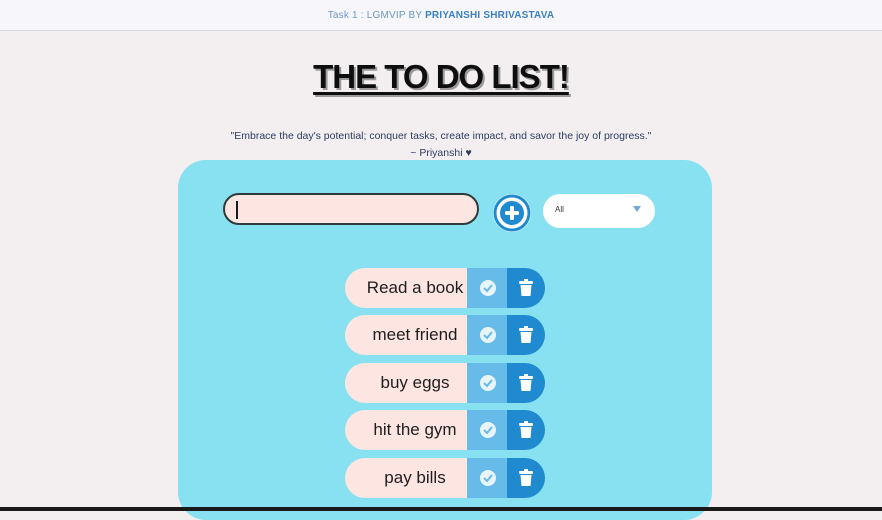 The height and width of the screenshot is (520, 882). What do you see at coordinates (599, 211) in the screenshot?
I see `filter-select: All` at bounding box center [599, 211].